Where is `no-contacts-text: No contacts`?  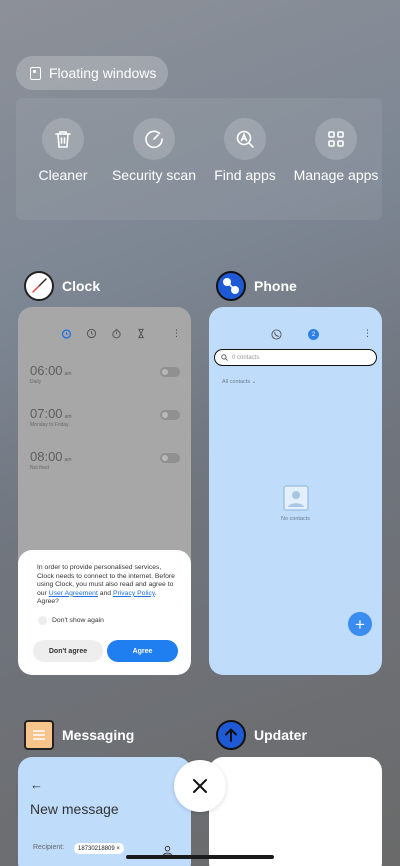 no-contacts-text: No contacts is located at coordinates (295, 519).